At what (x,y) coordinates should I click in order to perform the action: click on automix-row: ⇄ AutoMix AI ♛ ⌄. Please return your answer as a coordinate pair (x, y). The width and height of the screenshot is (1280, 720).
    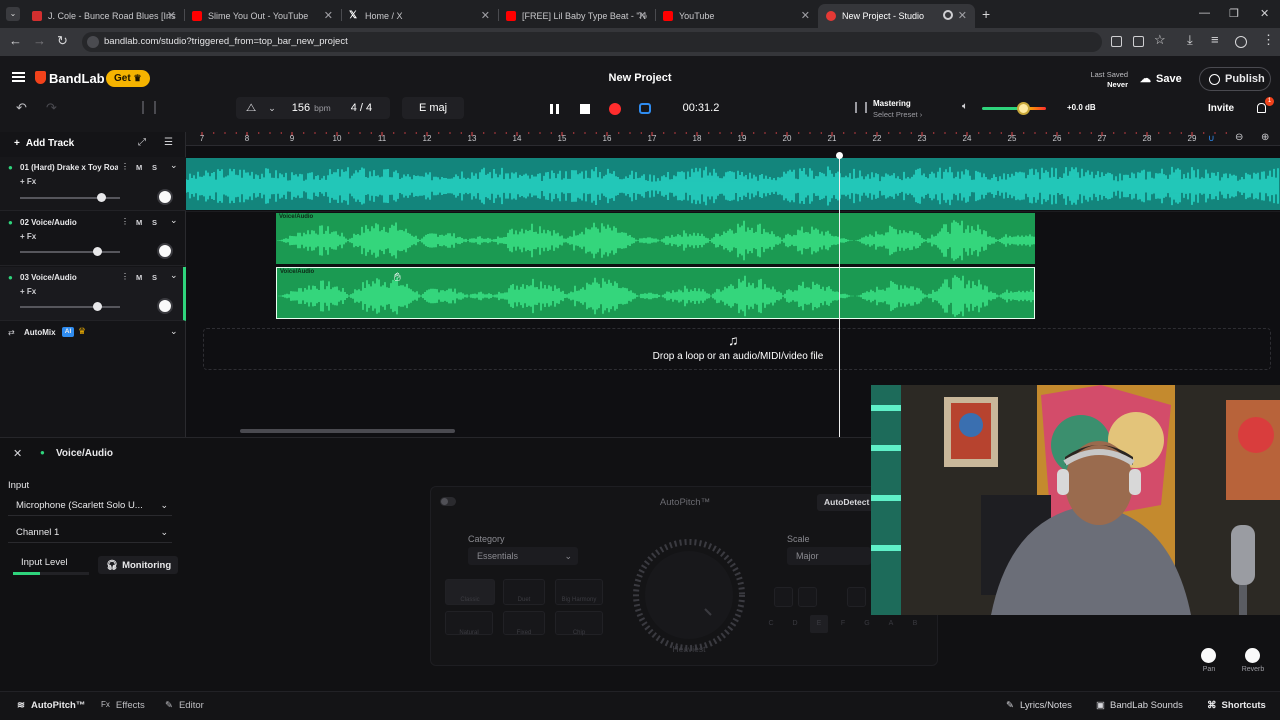
    Looking at the image, I should click on (93, 334).